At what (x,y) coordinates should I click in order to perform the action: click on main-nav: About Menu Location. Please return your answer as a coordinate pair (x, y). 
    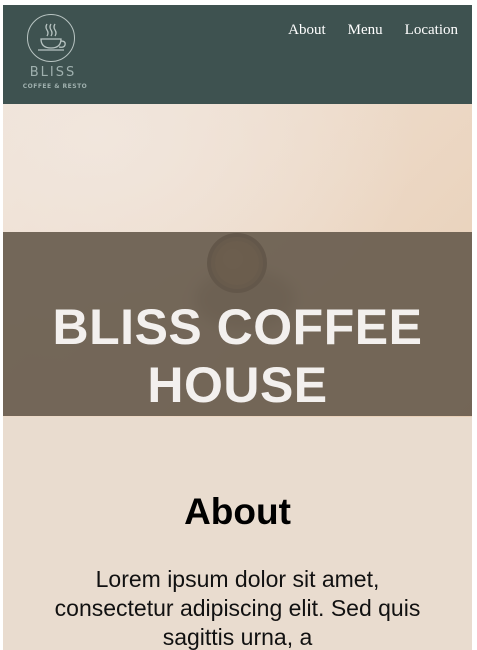
    Looking at the image, I should click on (373, 30).